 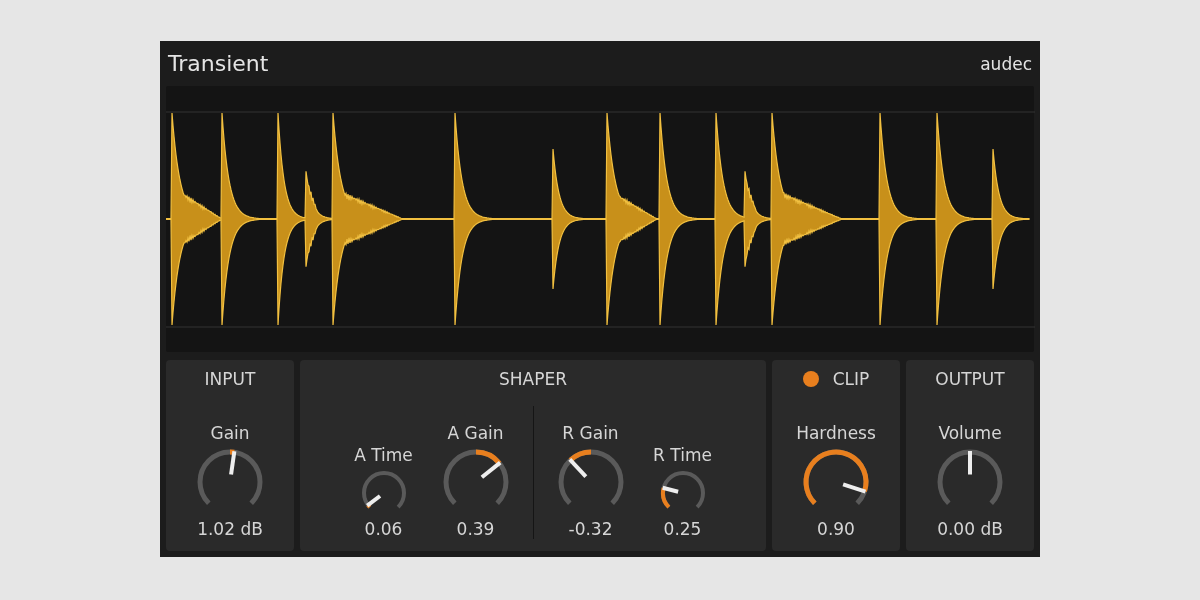 What do you see at coordinates (836, 529) in the screenshot?
I see `knob-value: 0.90` at bounding box center [836, 529].